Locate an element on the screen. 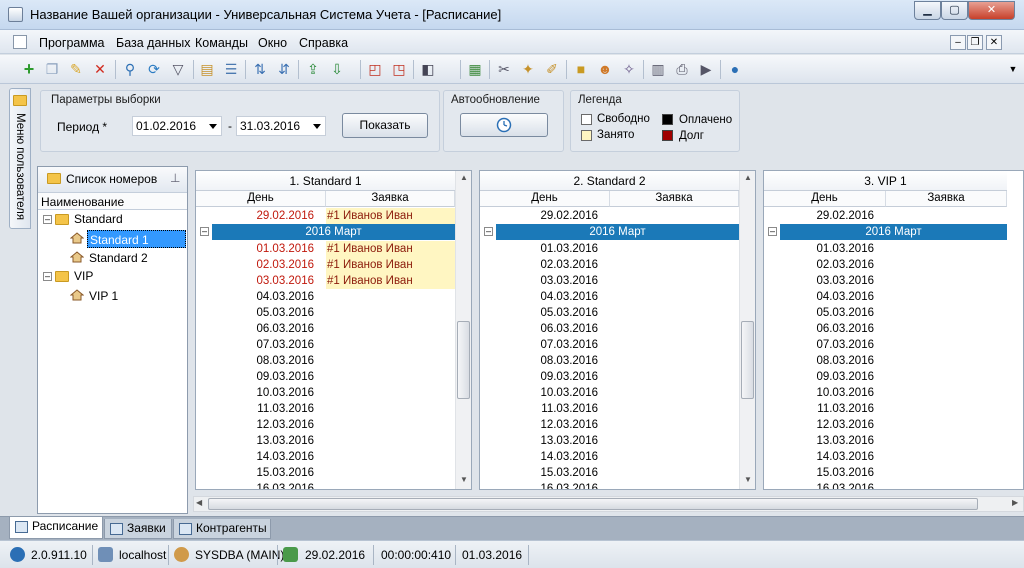 This screenshot has height=568, width=1024. search-icon: ⚲ is located at coordinates (130, 69).